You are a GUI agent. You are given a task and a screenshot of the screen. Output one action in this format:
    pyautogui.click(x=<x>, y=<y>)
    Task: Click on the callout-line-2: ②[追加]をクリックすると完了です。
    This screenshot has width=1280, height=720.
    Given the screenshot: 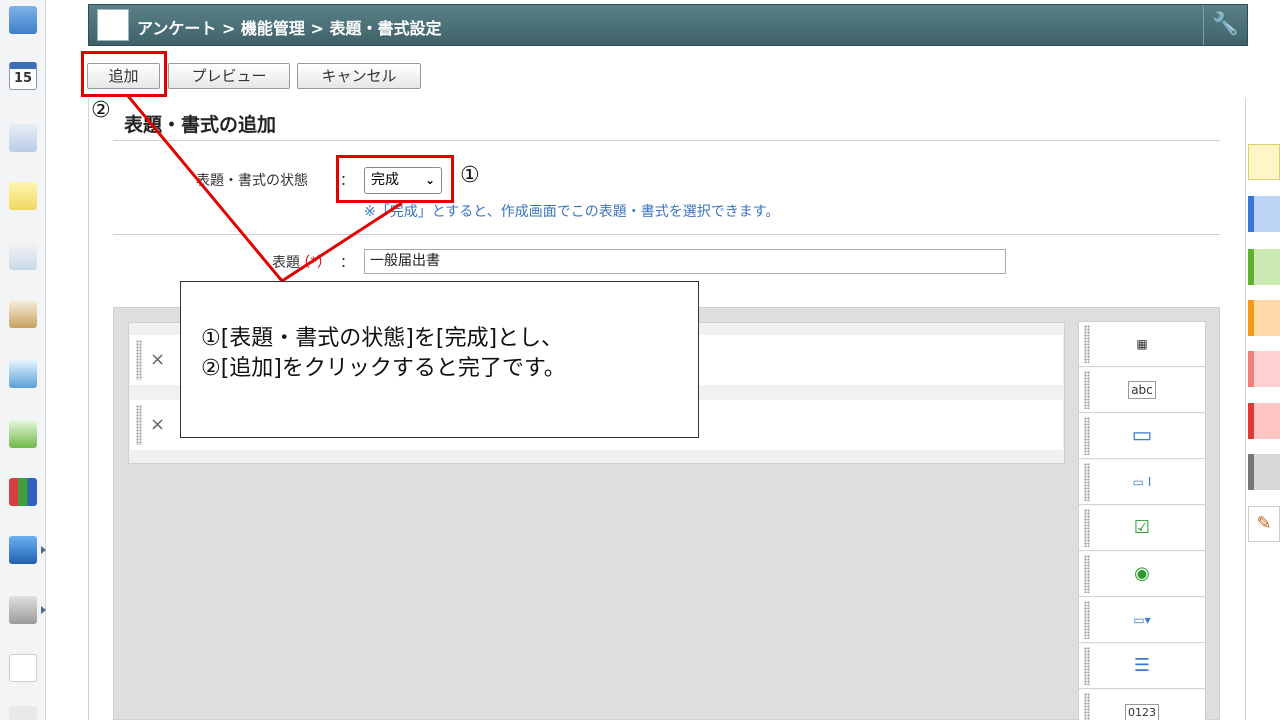 What is the action you would take?
    pyautogui.click(x=383, y=368)
    